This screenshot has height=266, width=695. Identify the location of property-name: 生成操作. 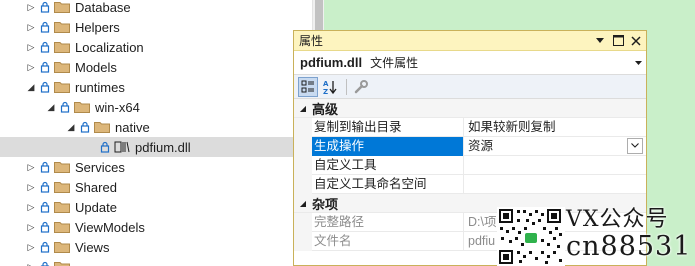
(388, 146).